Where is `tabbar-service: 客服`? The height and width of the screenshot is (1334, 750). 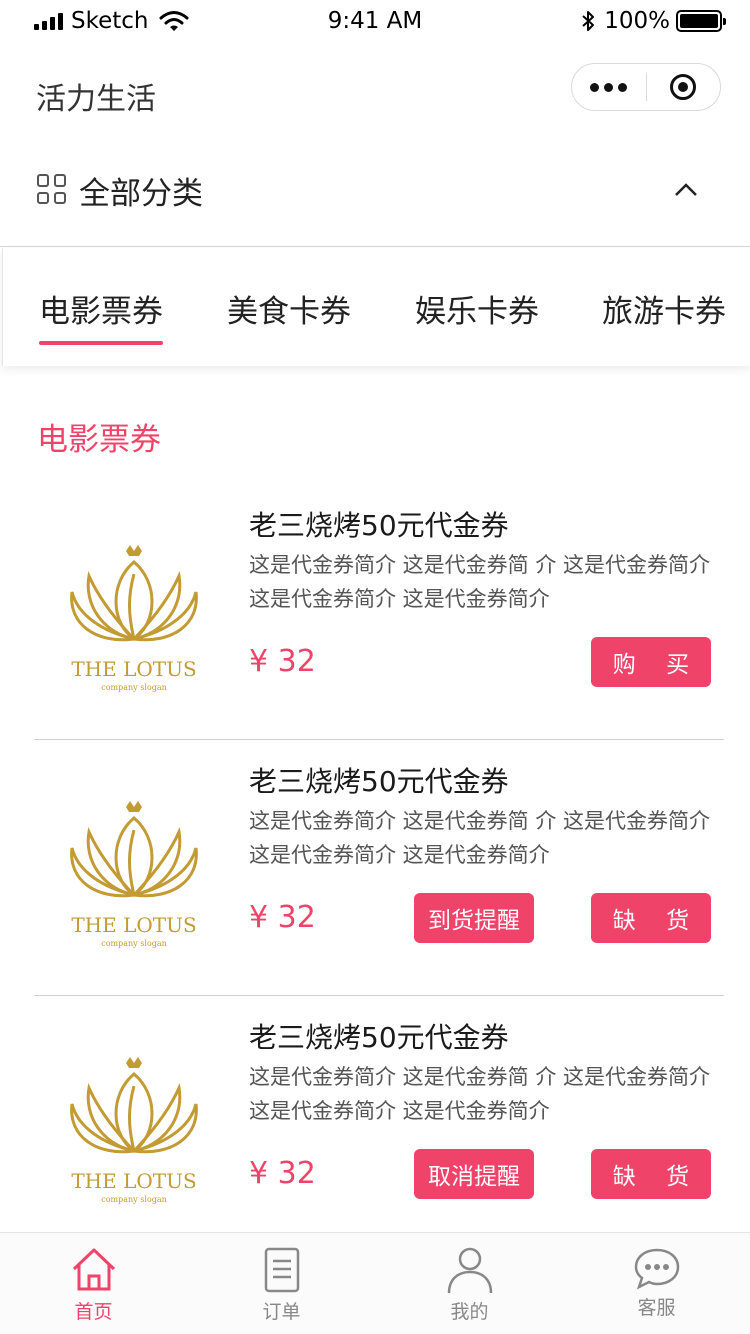 tabbar-service: 客服 is located at coordinates (656, 1283).